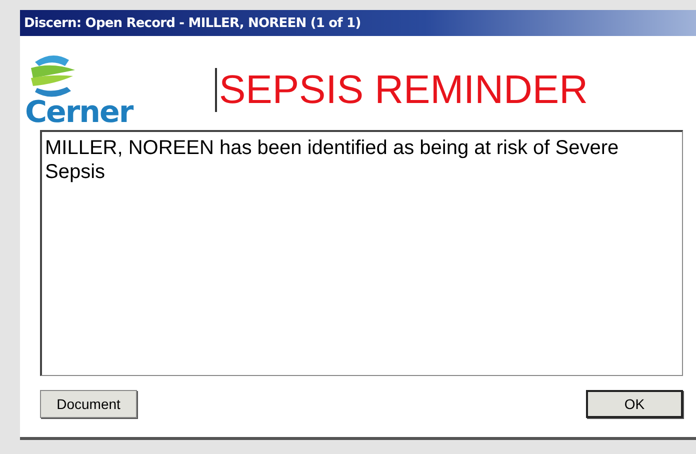 Image resolution: width=696 pixels, height=454 pixels. What do you see at coordinates (634, 404) in the screenshot?
I see `ok-button: OK` at bounding box center [634, 404].